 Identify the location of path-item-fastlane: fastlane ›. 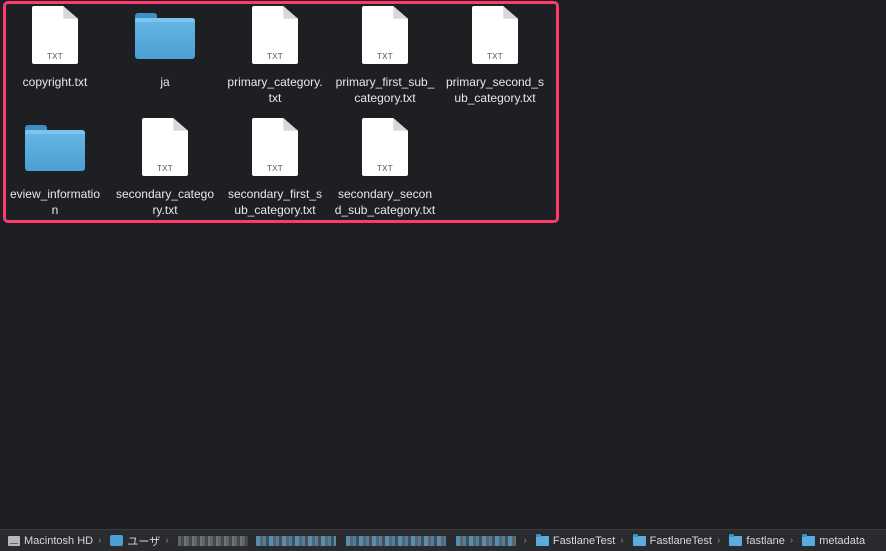
(763, 540).